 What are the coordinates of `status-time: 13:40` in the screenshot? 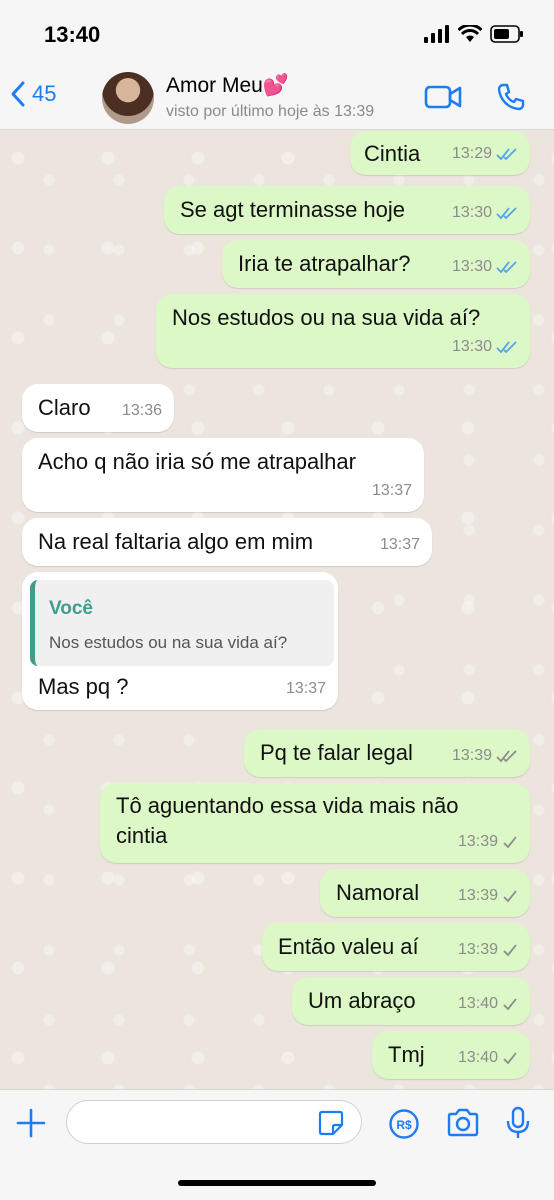 It's located at (72, 34).